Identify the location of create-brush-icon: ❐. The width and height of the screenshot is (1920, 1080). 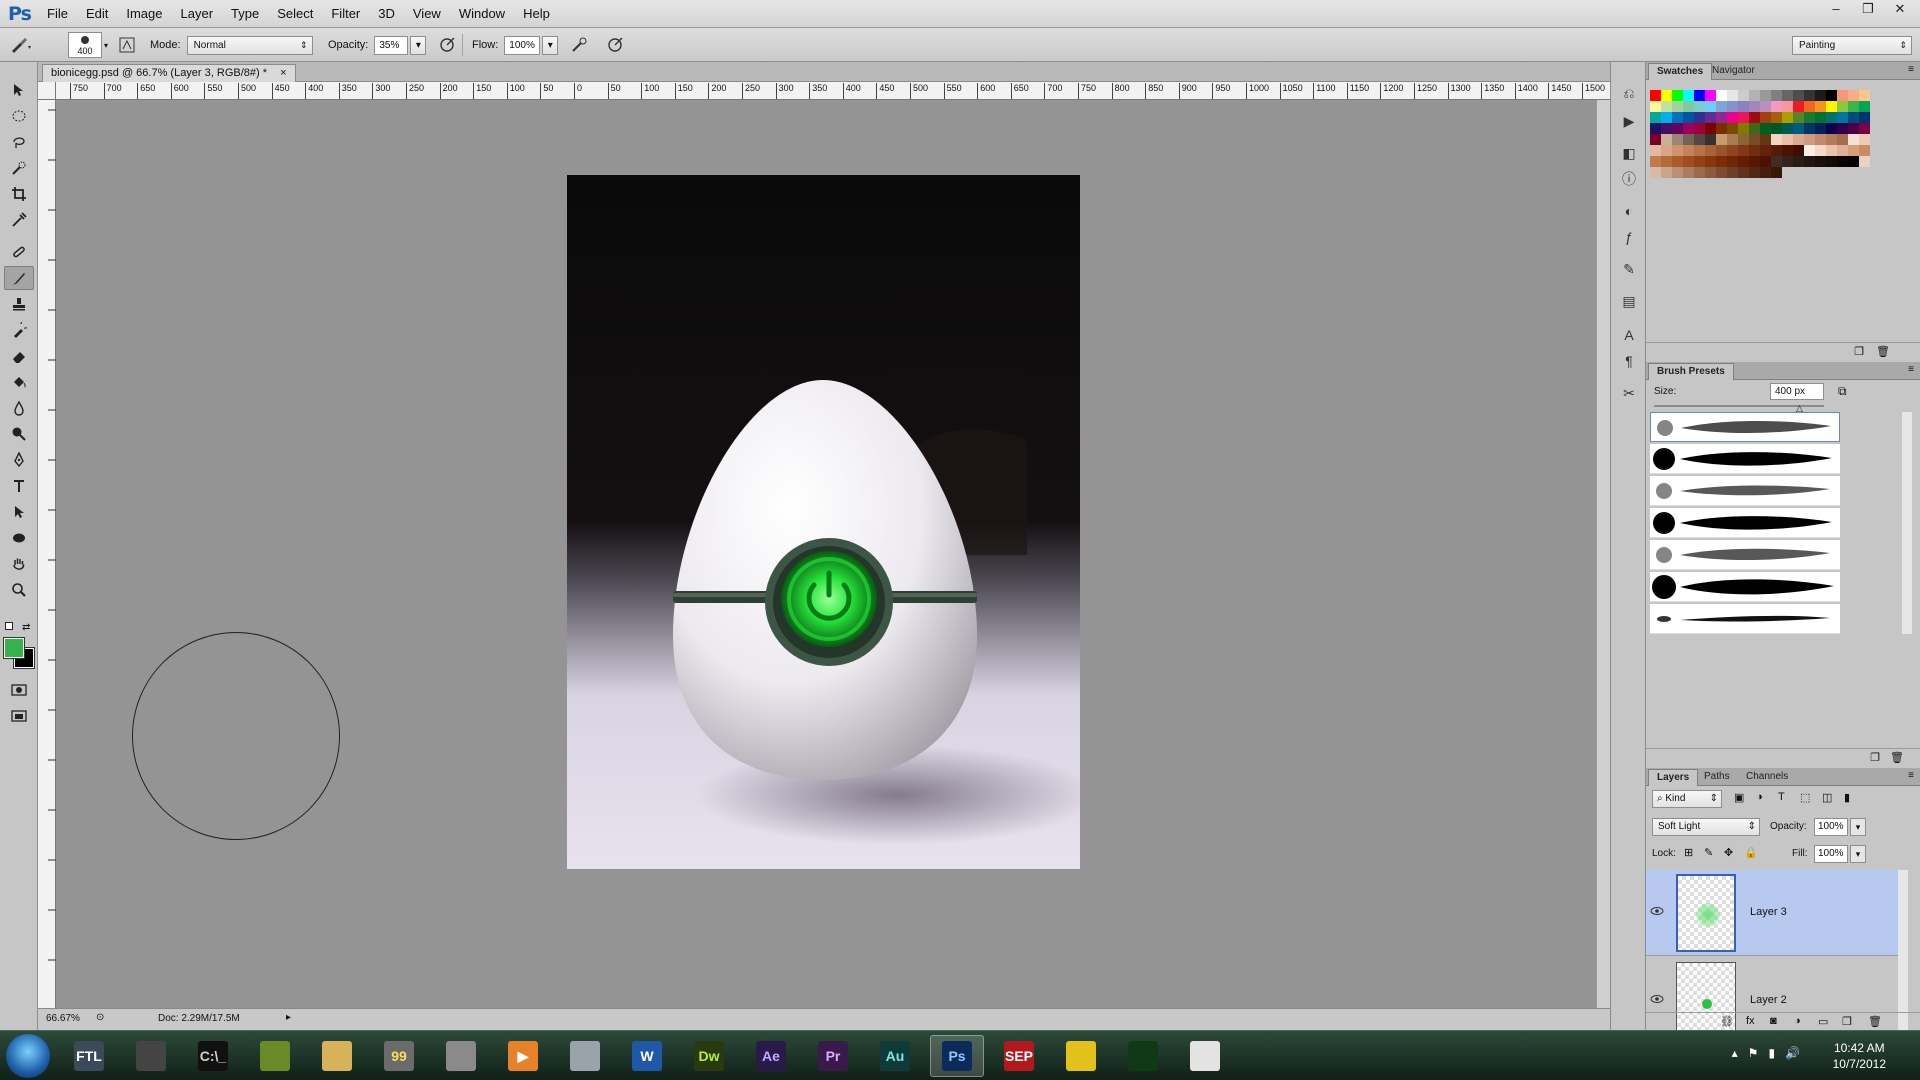
(1875, 757).